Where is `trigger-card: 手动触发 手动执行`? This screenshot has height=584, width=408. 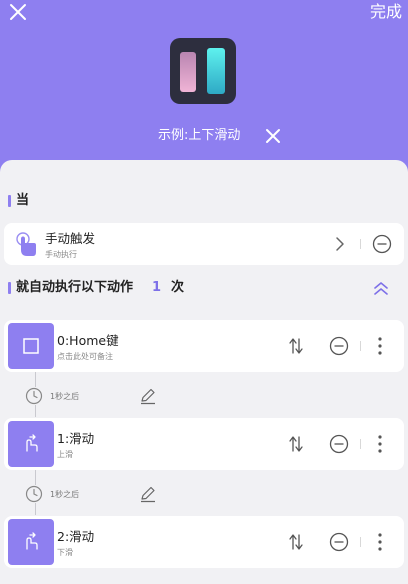 trigger-card: 手动触发 手动执行 is located at coordinates (204, 244).